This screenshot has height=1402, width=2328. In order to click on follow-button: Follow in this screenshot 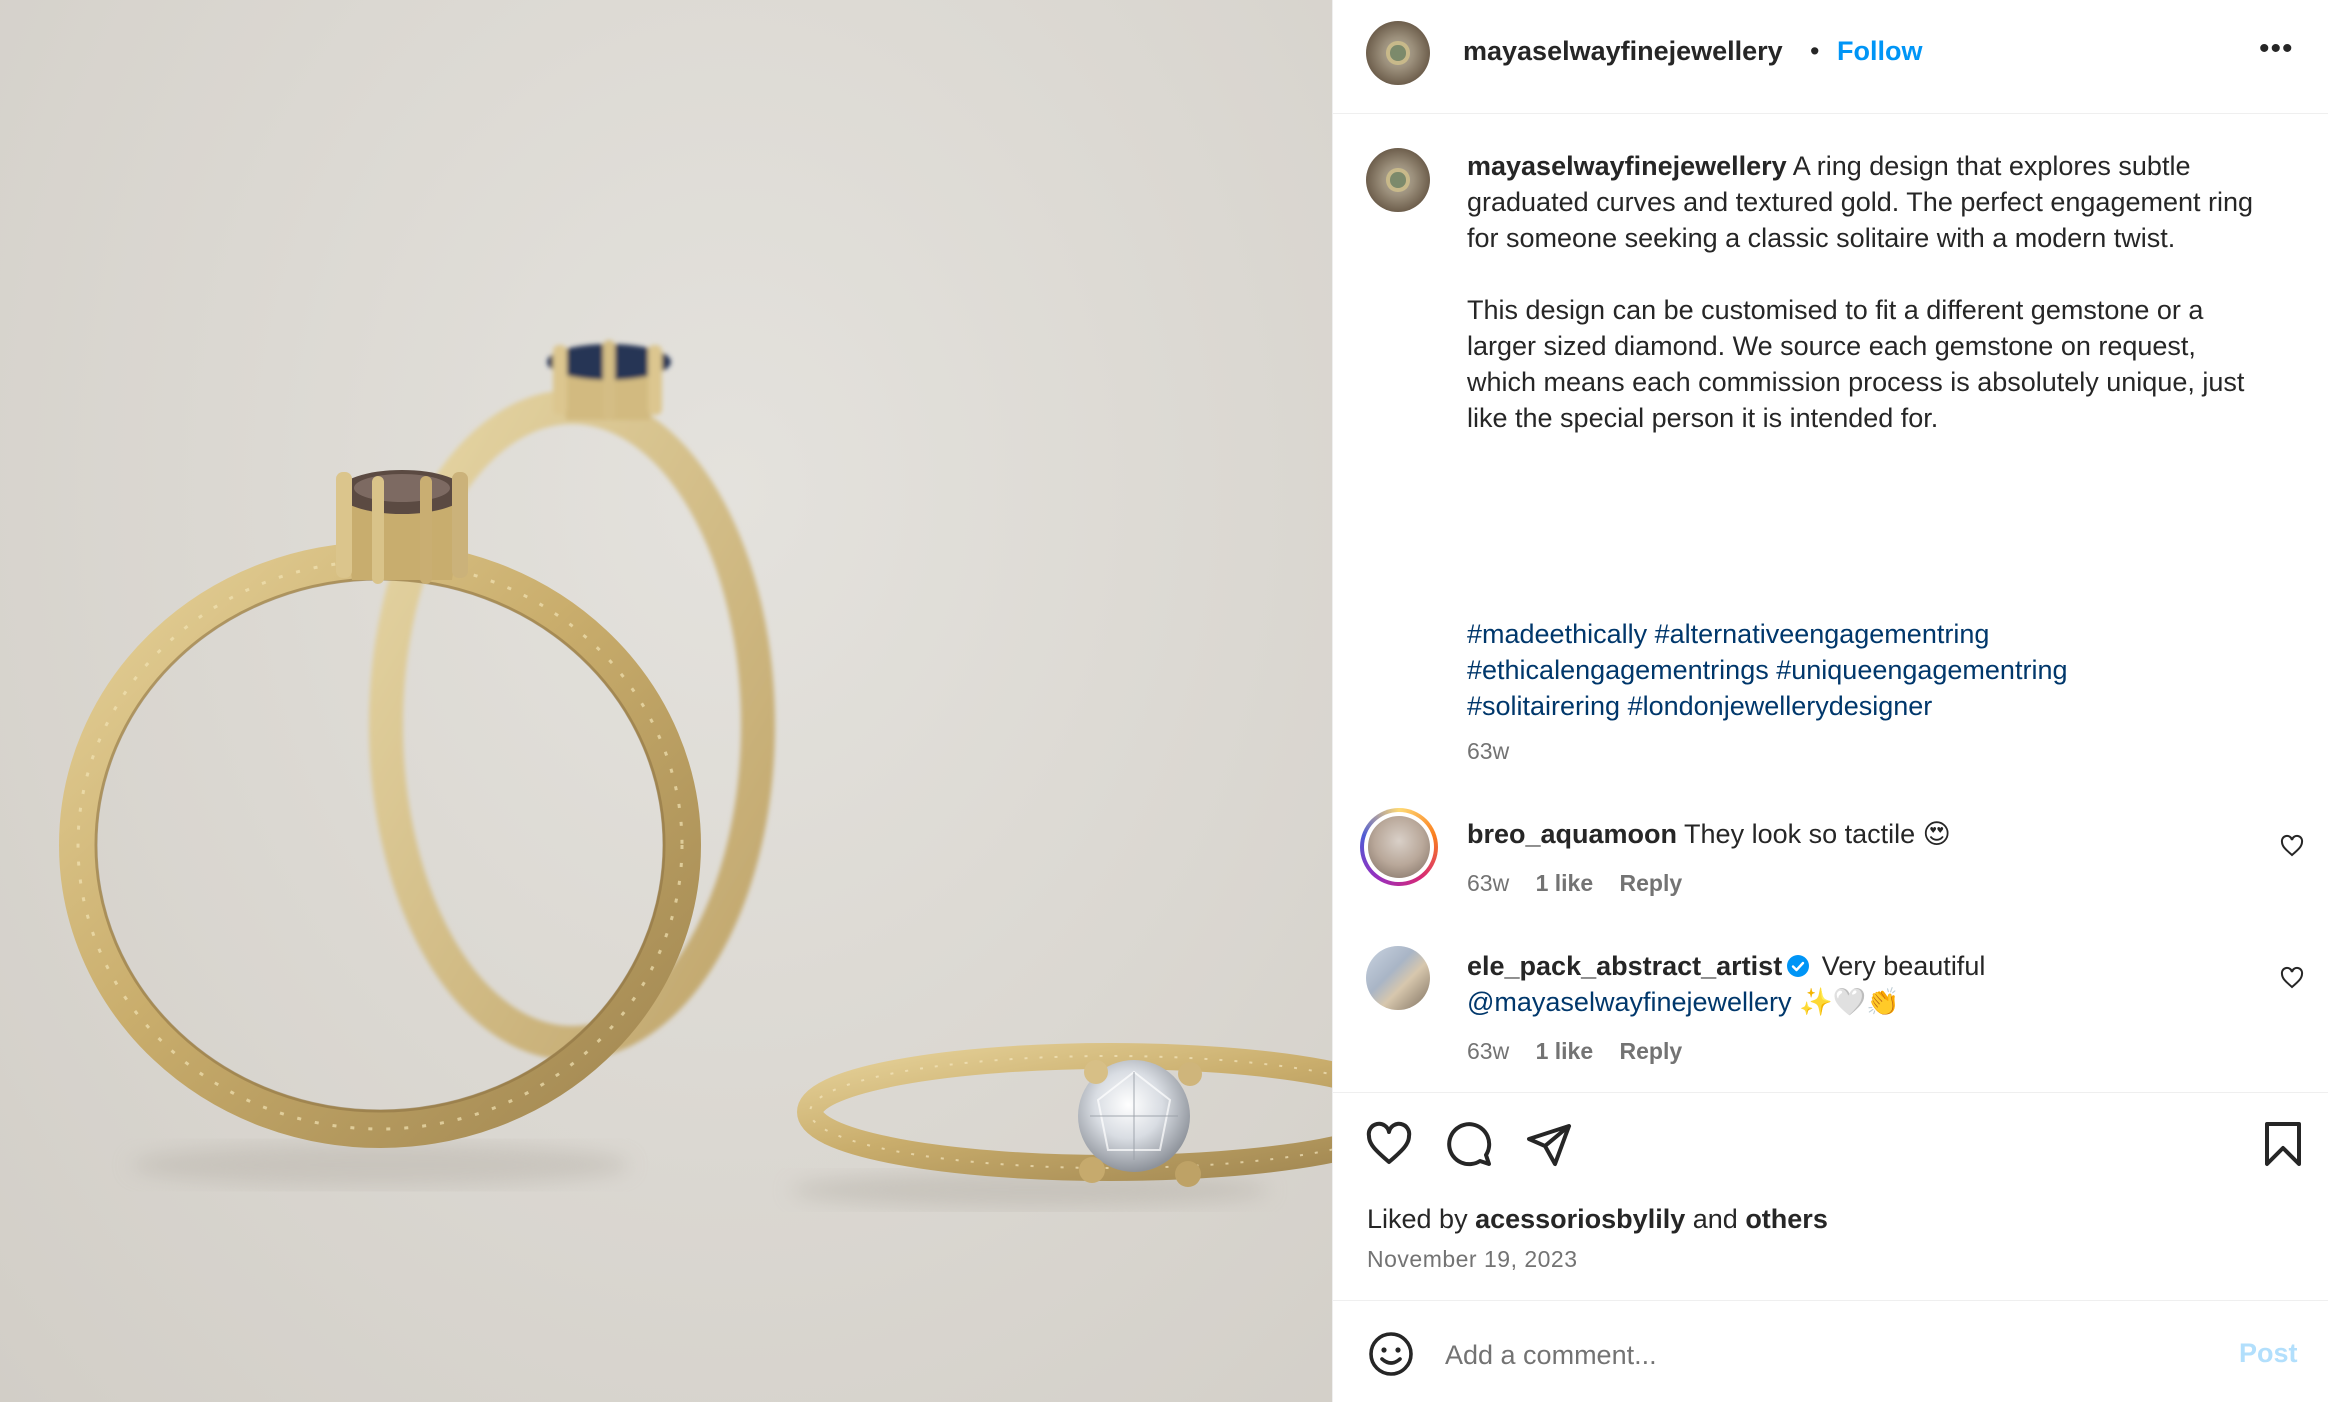, I will do `click(1879, 51)`.